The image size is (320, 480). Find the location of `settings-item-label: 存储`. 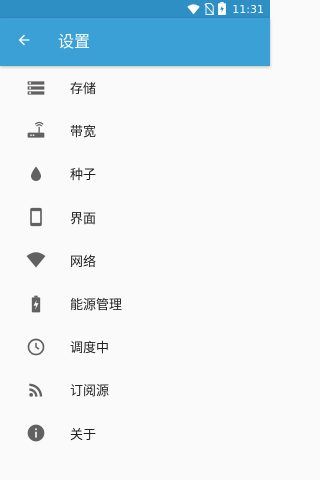

settings-item-label: 存储 is located at coordinates (83, 90).